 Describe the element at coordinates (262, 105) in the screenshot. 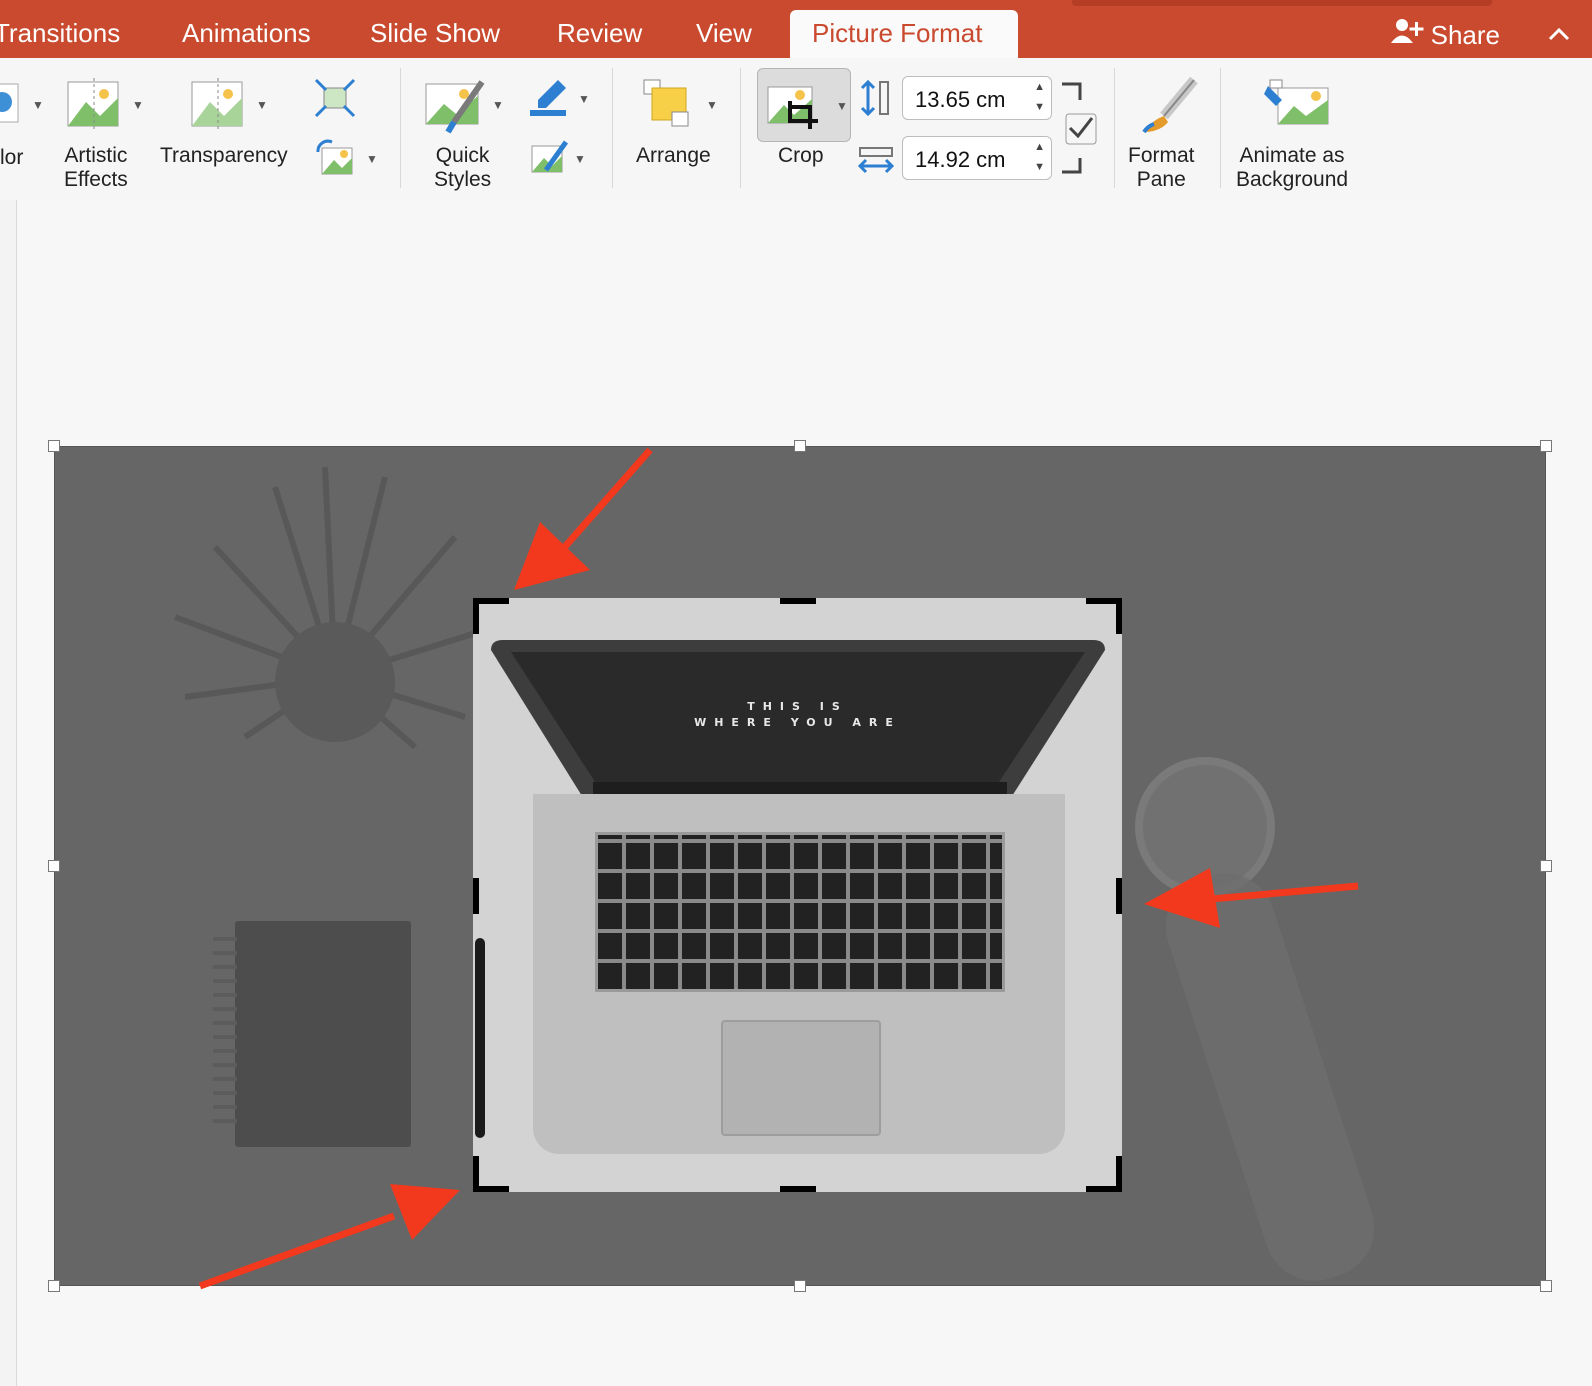

I see `transparency-caret: ▼` at that location.